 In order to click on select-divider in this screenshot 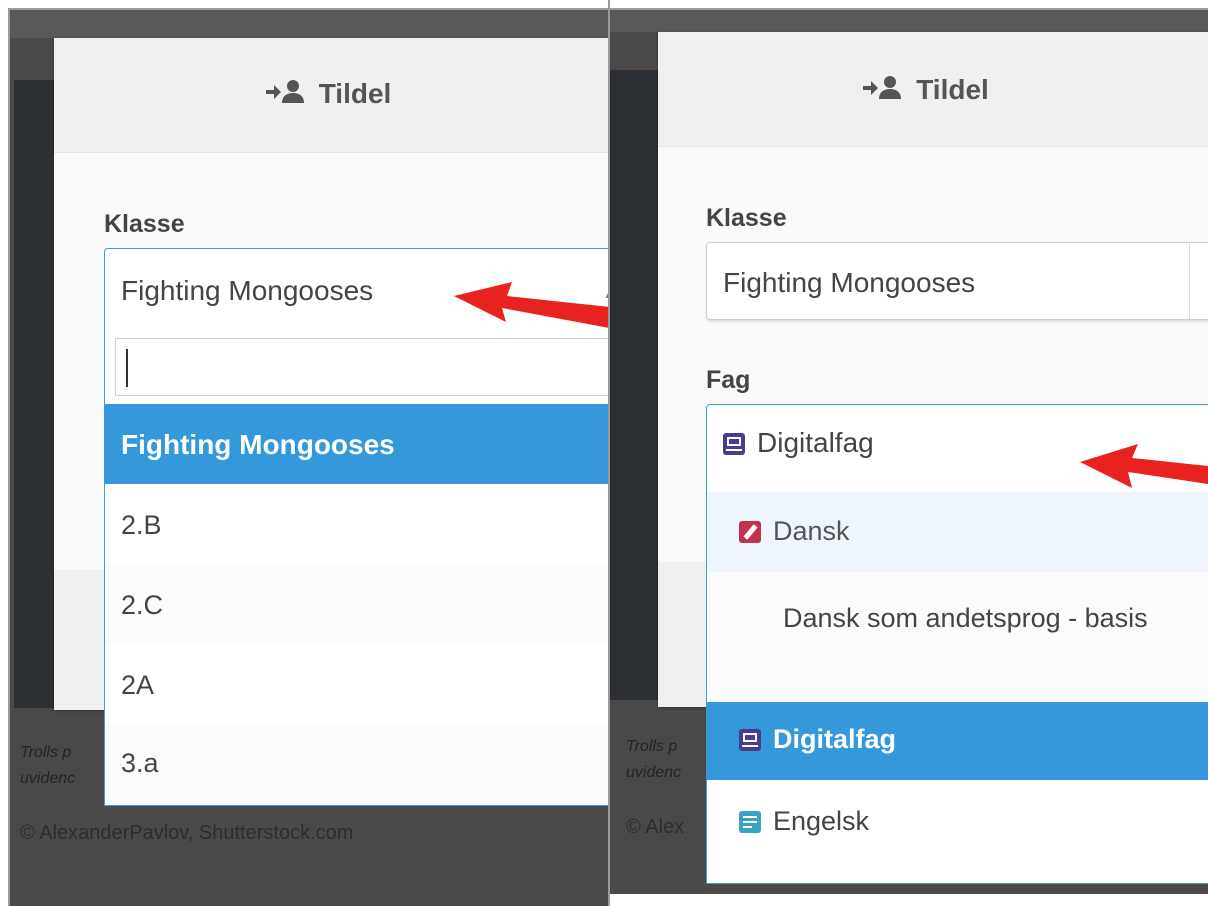, I will do `click(1189, 281)`.